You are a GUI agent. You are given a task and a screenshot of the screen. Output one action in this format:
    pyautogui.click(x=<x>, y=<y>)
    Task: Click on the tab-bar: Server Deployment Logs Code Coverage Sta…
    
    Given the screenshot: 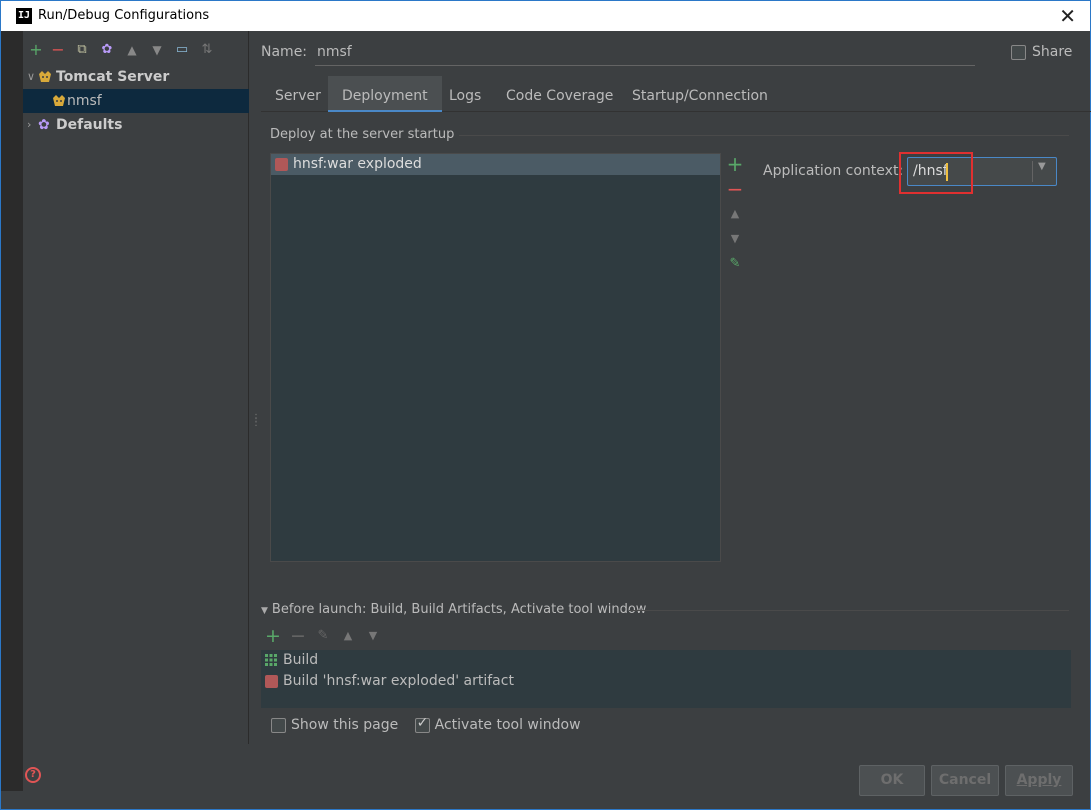 What is the action you would take?
    pyautogui.click(x=676, y=94)
    